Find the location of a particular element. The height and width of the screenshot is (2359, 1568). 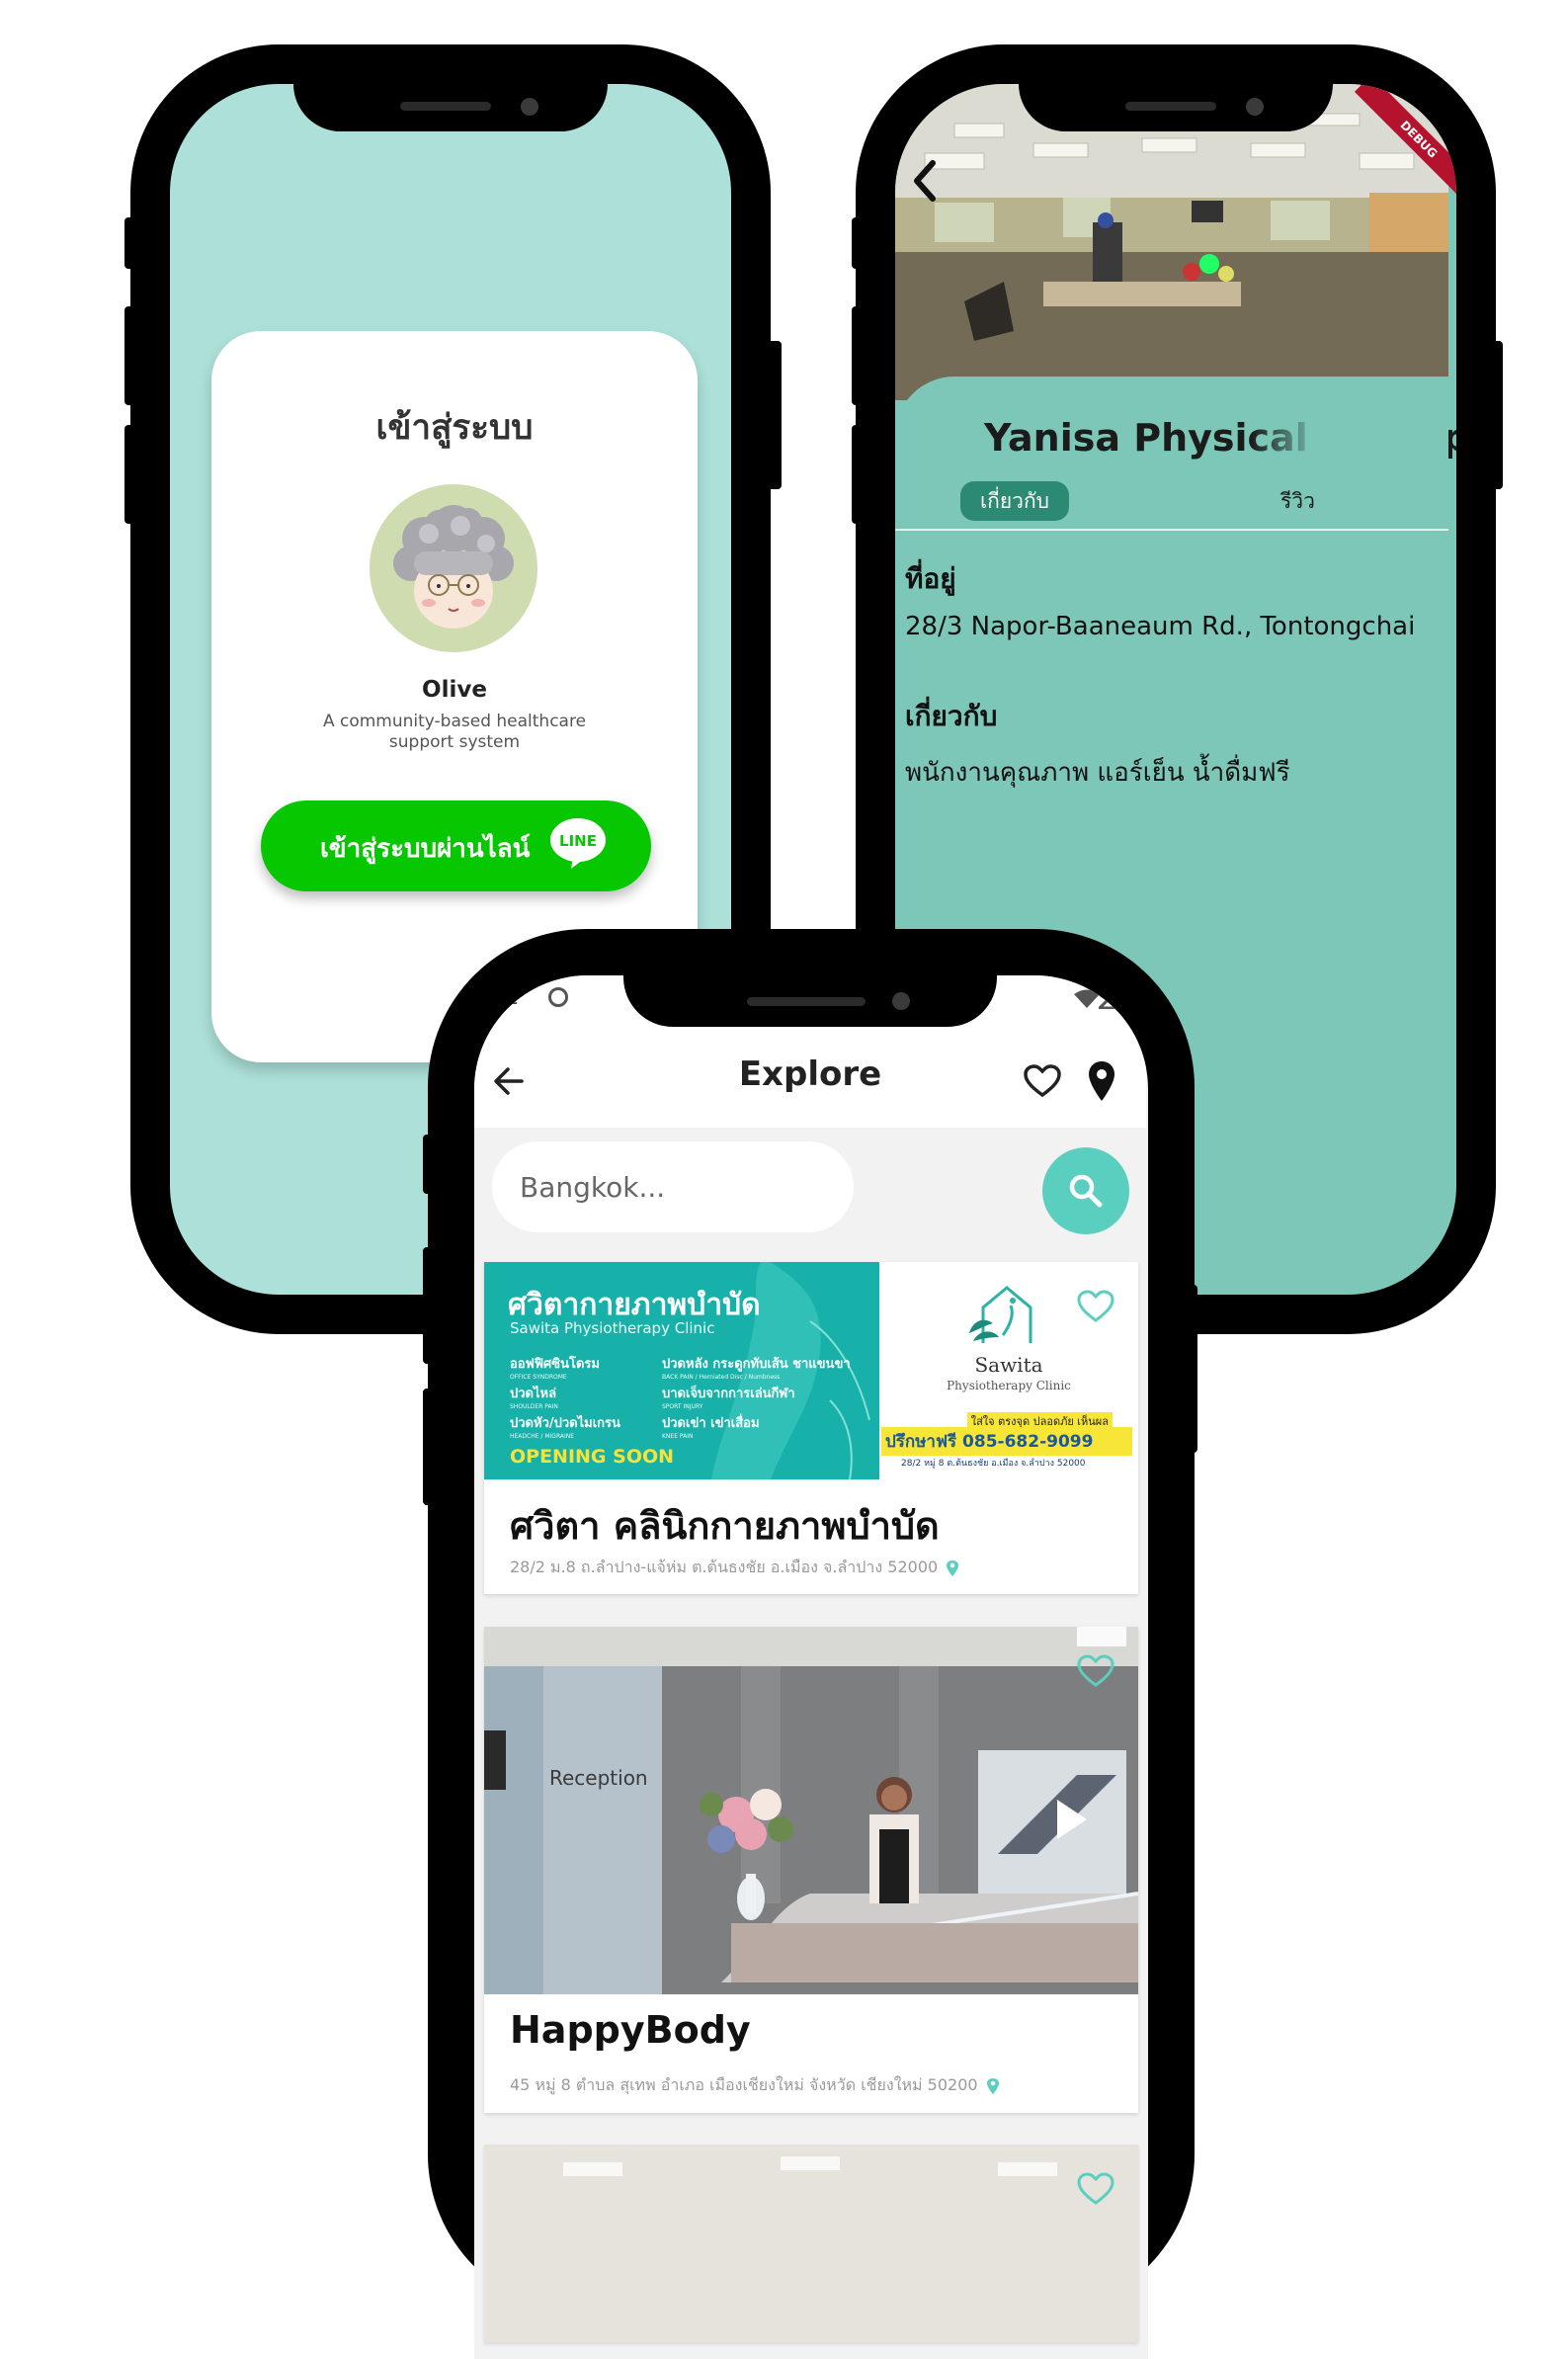

search-icon is located at coordinates (1086, 1191).